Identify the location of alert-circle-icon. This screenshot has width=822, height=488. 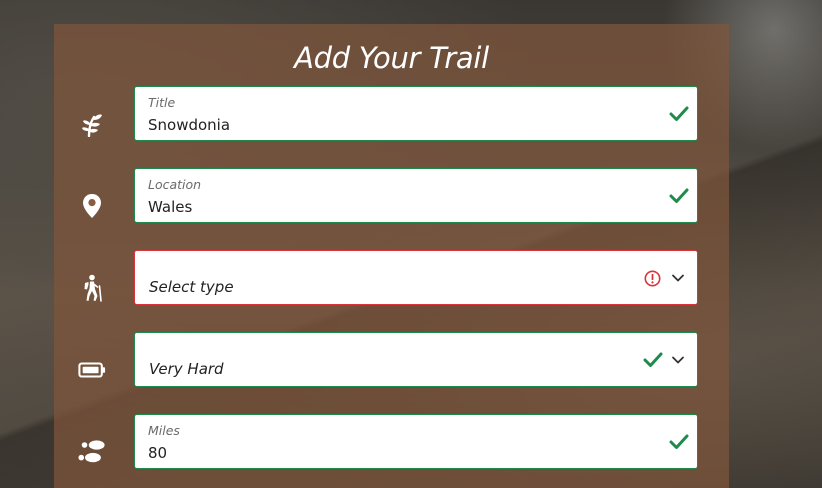
(652, 278).